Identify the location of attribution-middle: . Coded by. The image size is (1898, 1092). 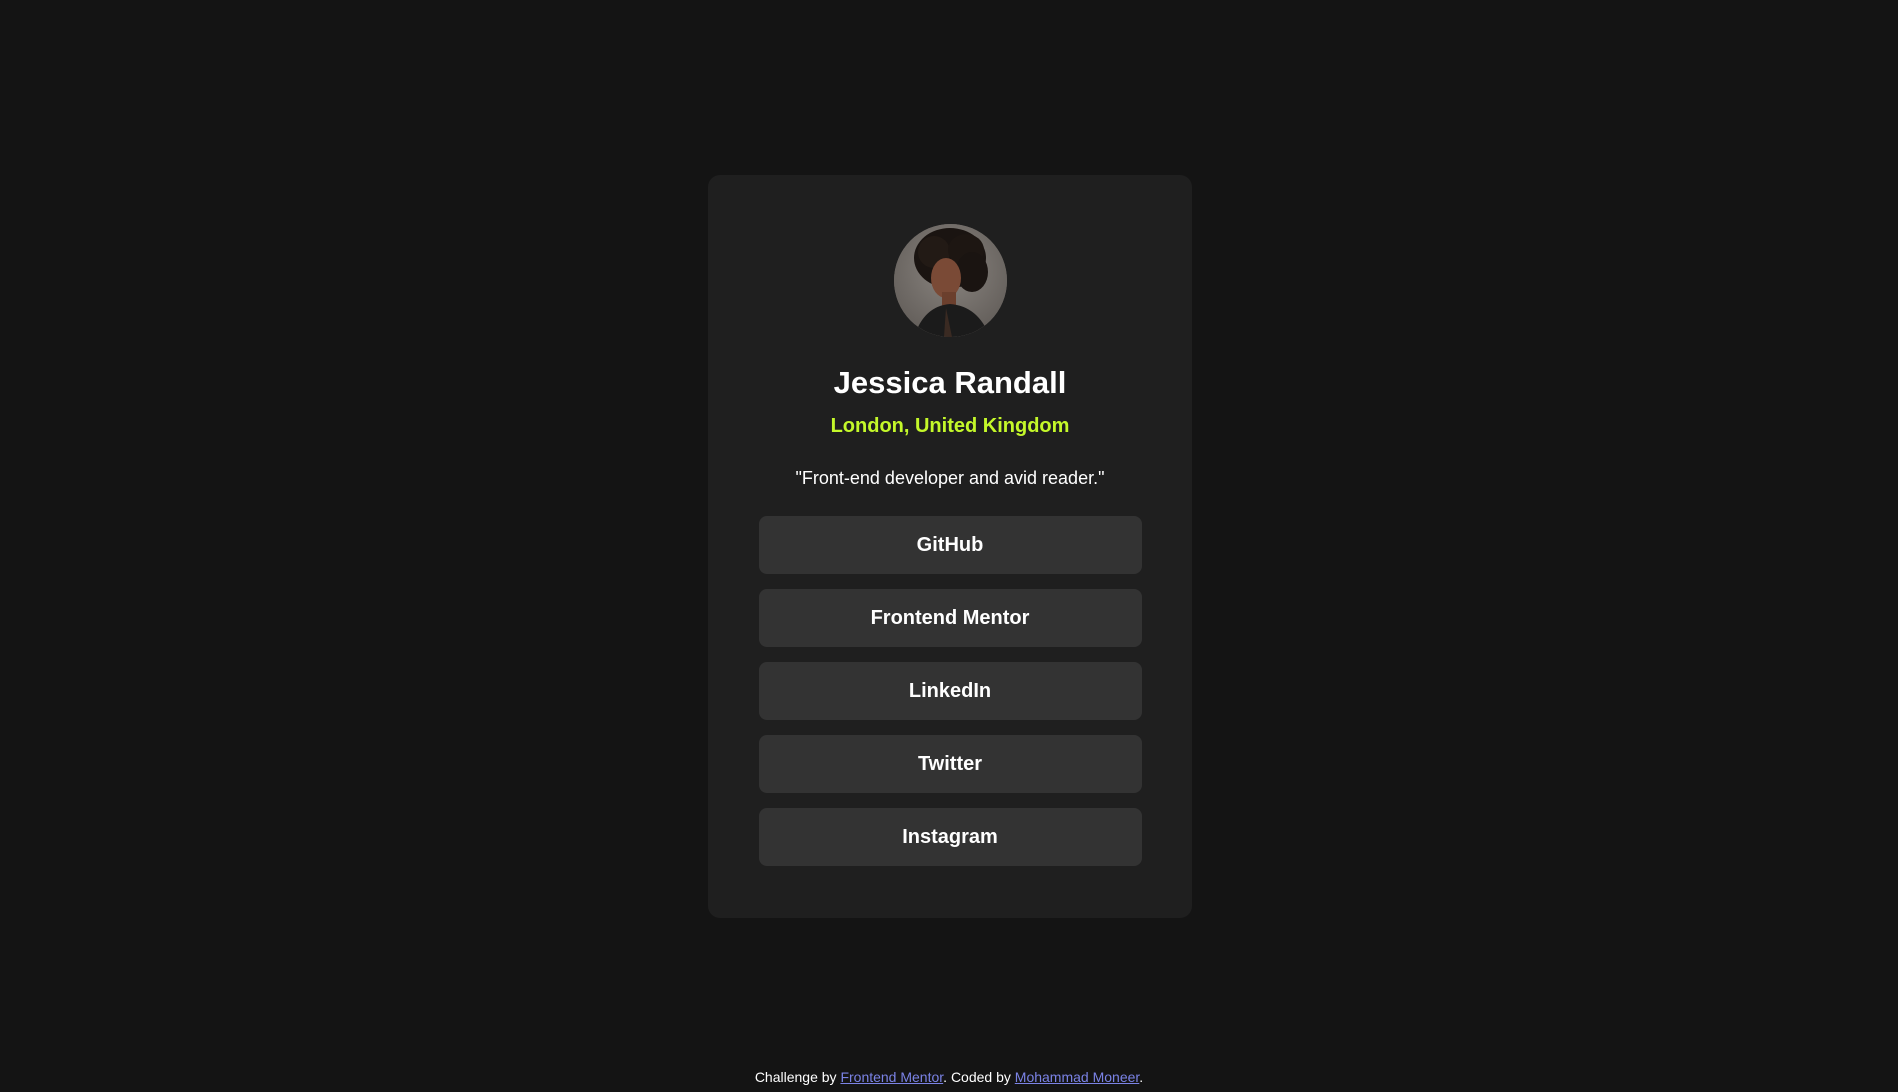
(979, 1077).